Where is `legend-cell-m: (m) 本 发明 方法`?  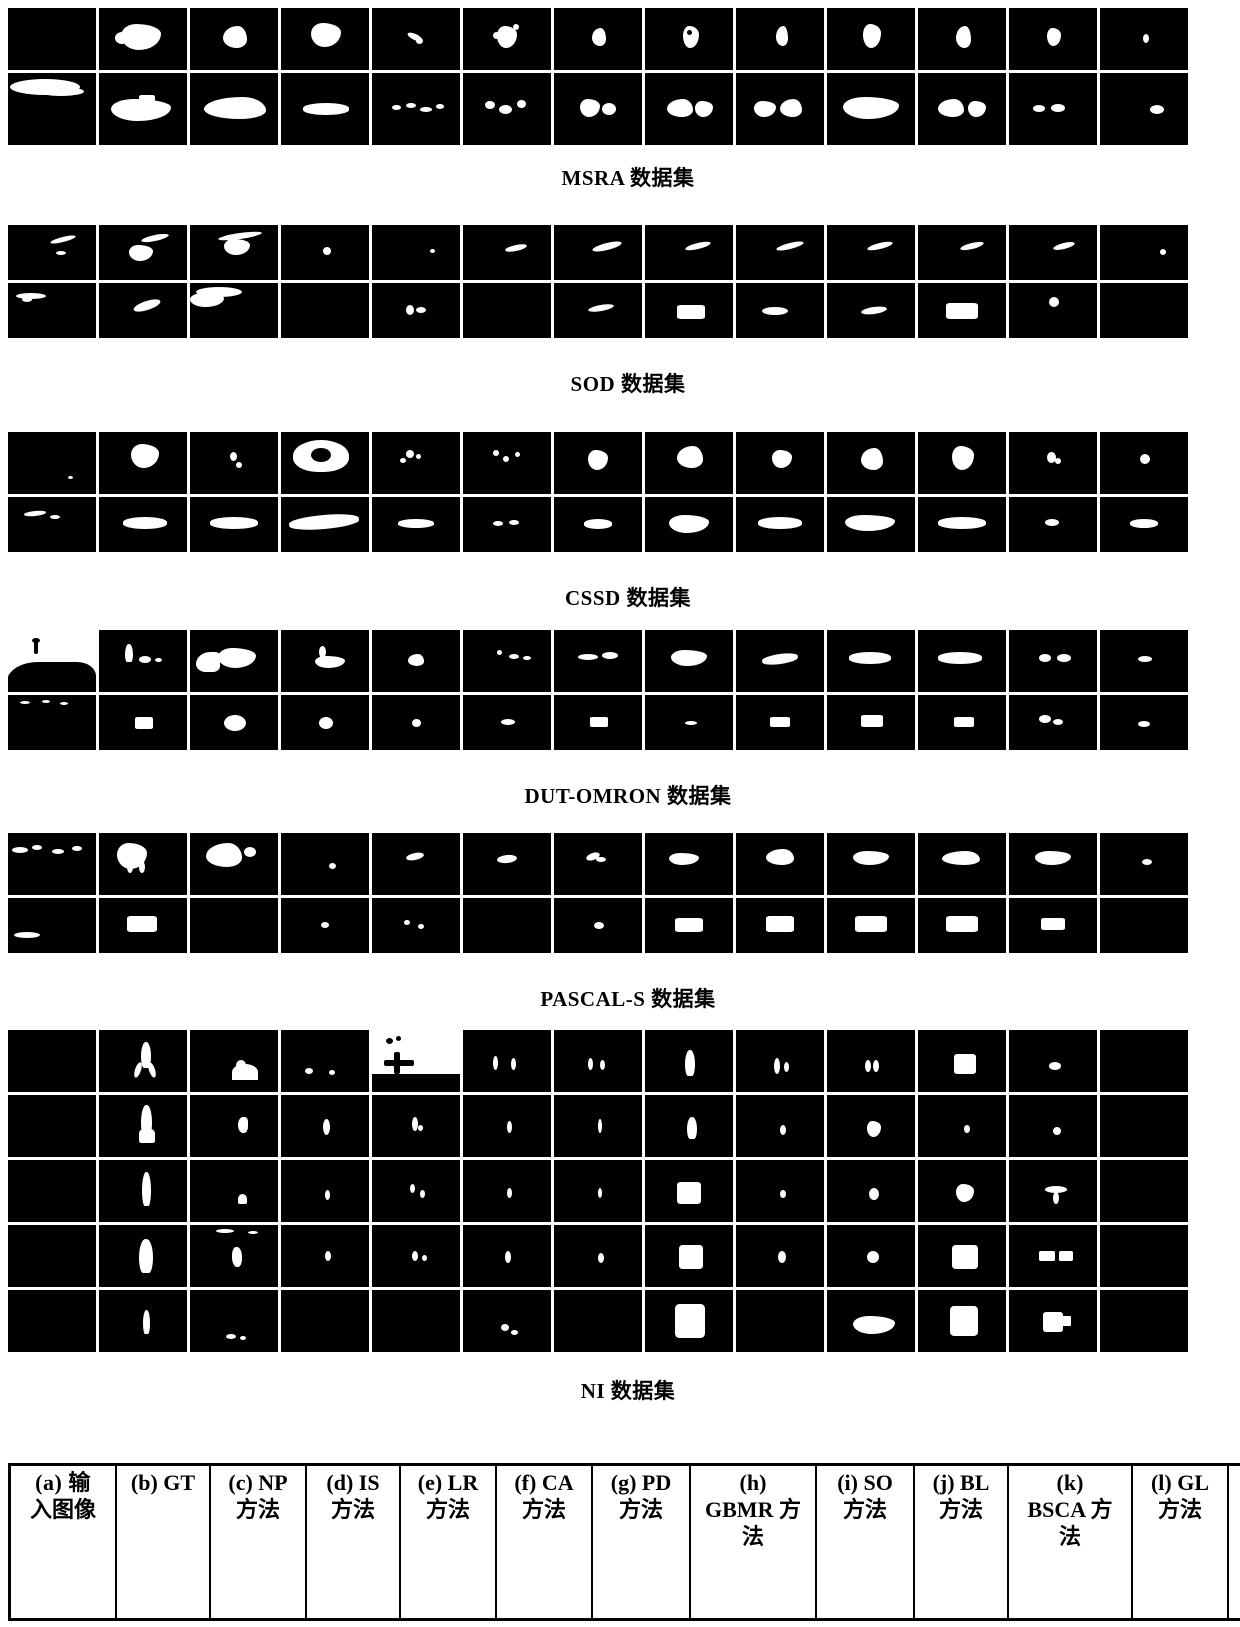 legend-cell-m: (m) 本 发明 方法 is located at coordinates (1233, 1542).